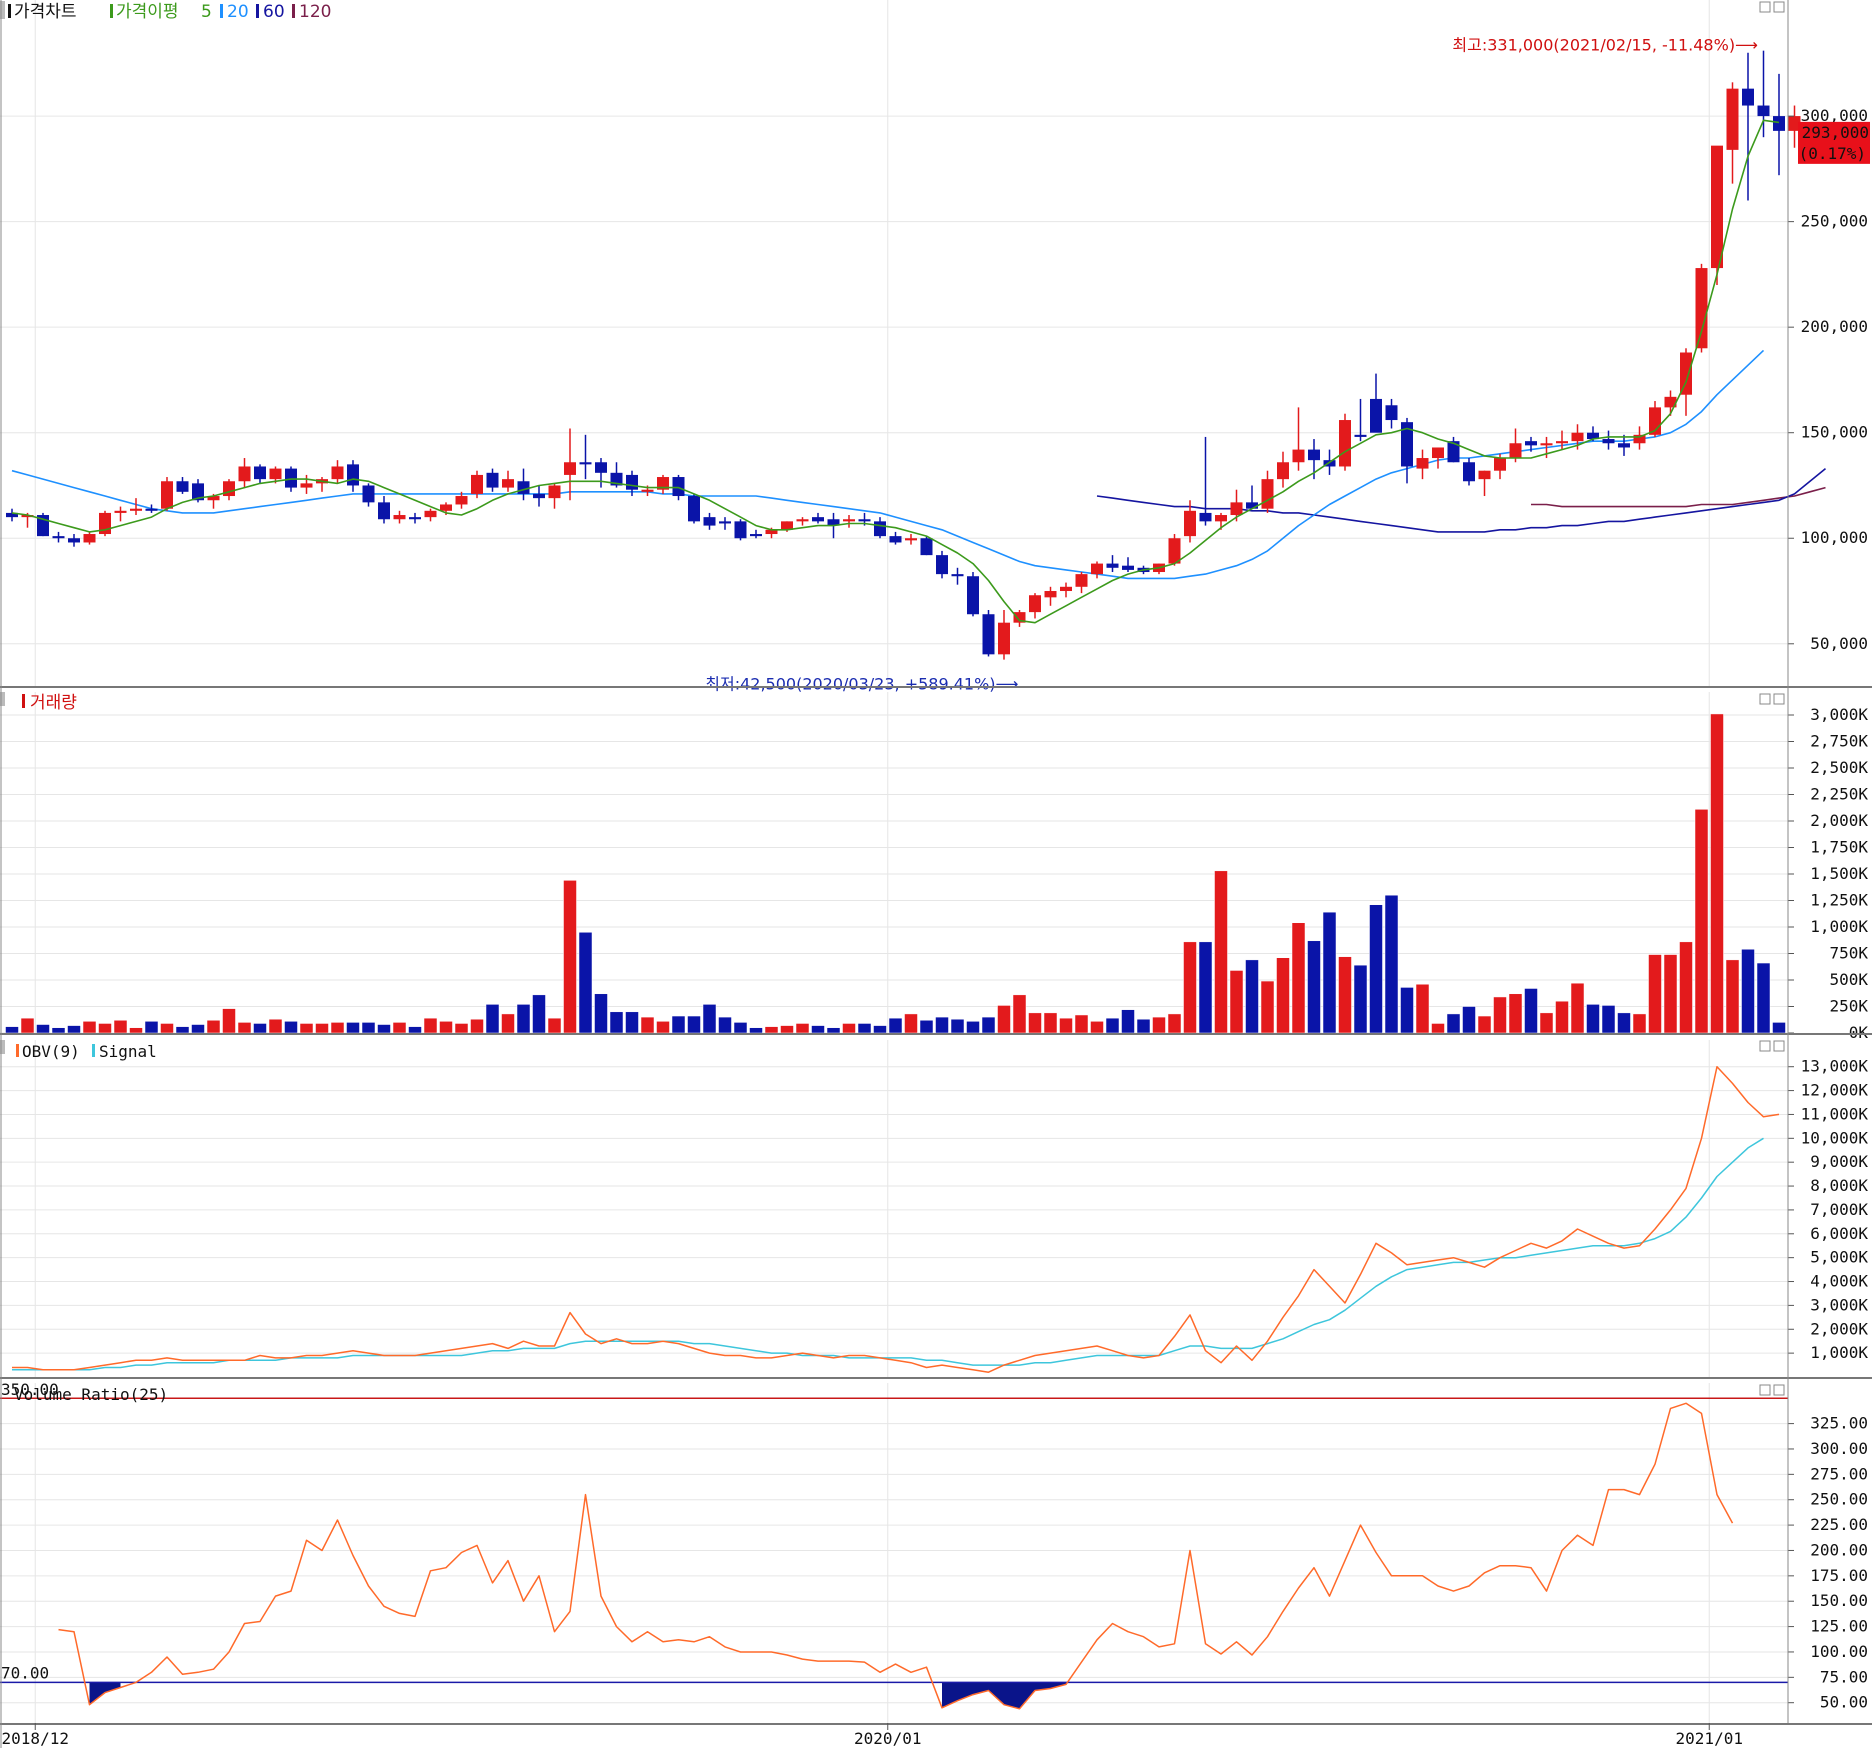  Describe the element at coordinates (1839, 820) in the screenshot. I see `volume-tick-label: 2,000K` at that location.